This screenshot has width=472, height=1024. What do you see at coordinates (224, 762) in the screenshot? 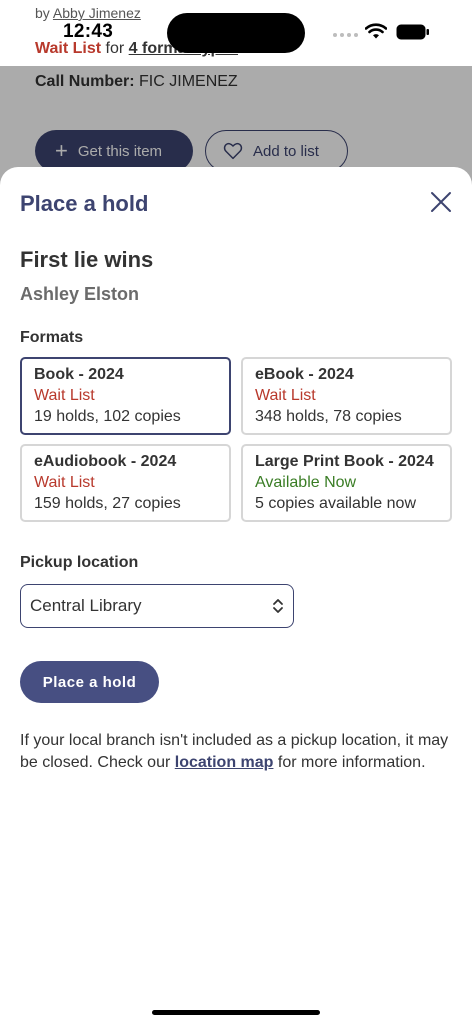
I see `location-map-link: location map` at bounding box center [224, 762].